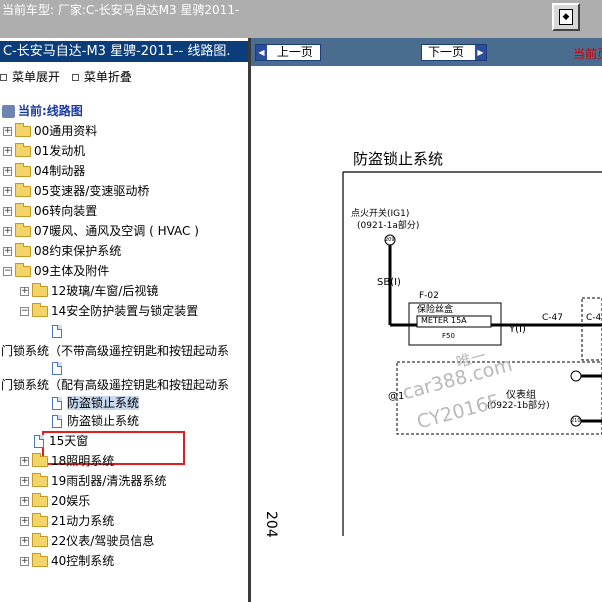  What do you see at coordinates (67, 521) in the screenshot?
I see `tree-item-power: +21动力系统` at bounding box center [67, 521].